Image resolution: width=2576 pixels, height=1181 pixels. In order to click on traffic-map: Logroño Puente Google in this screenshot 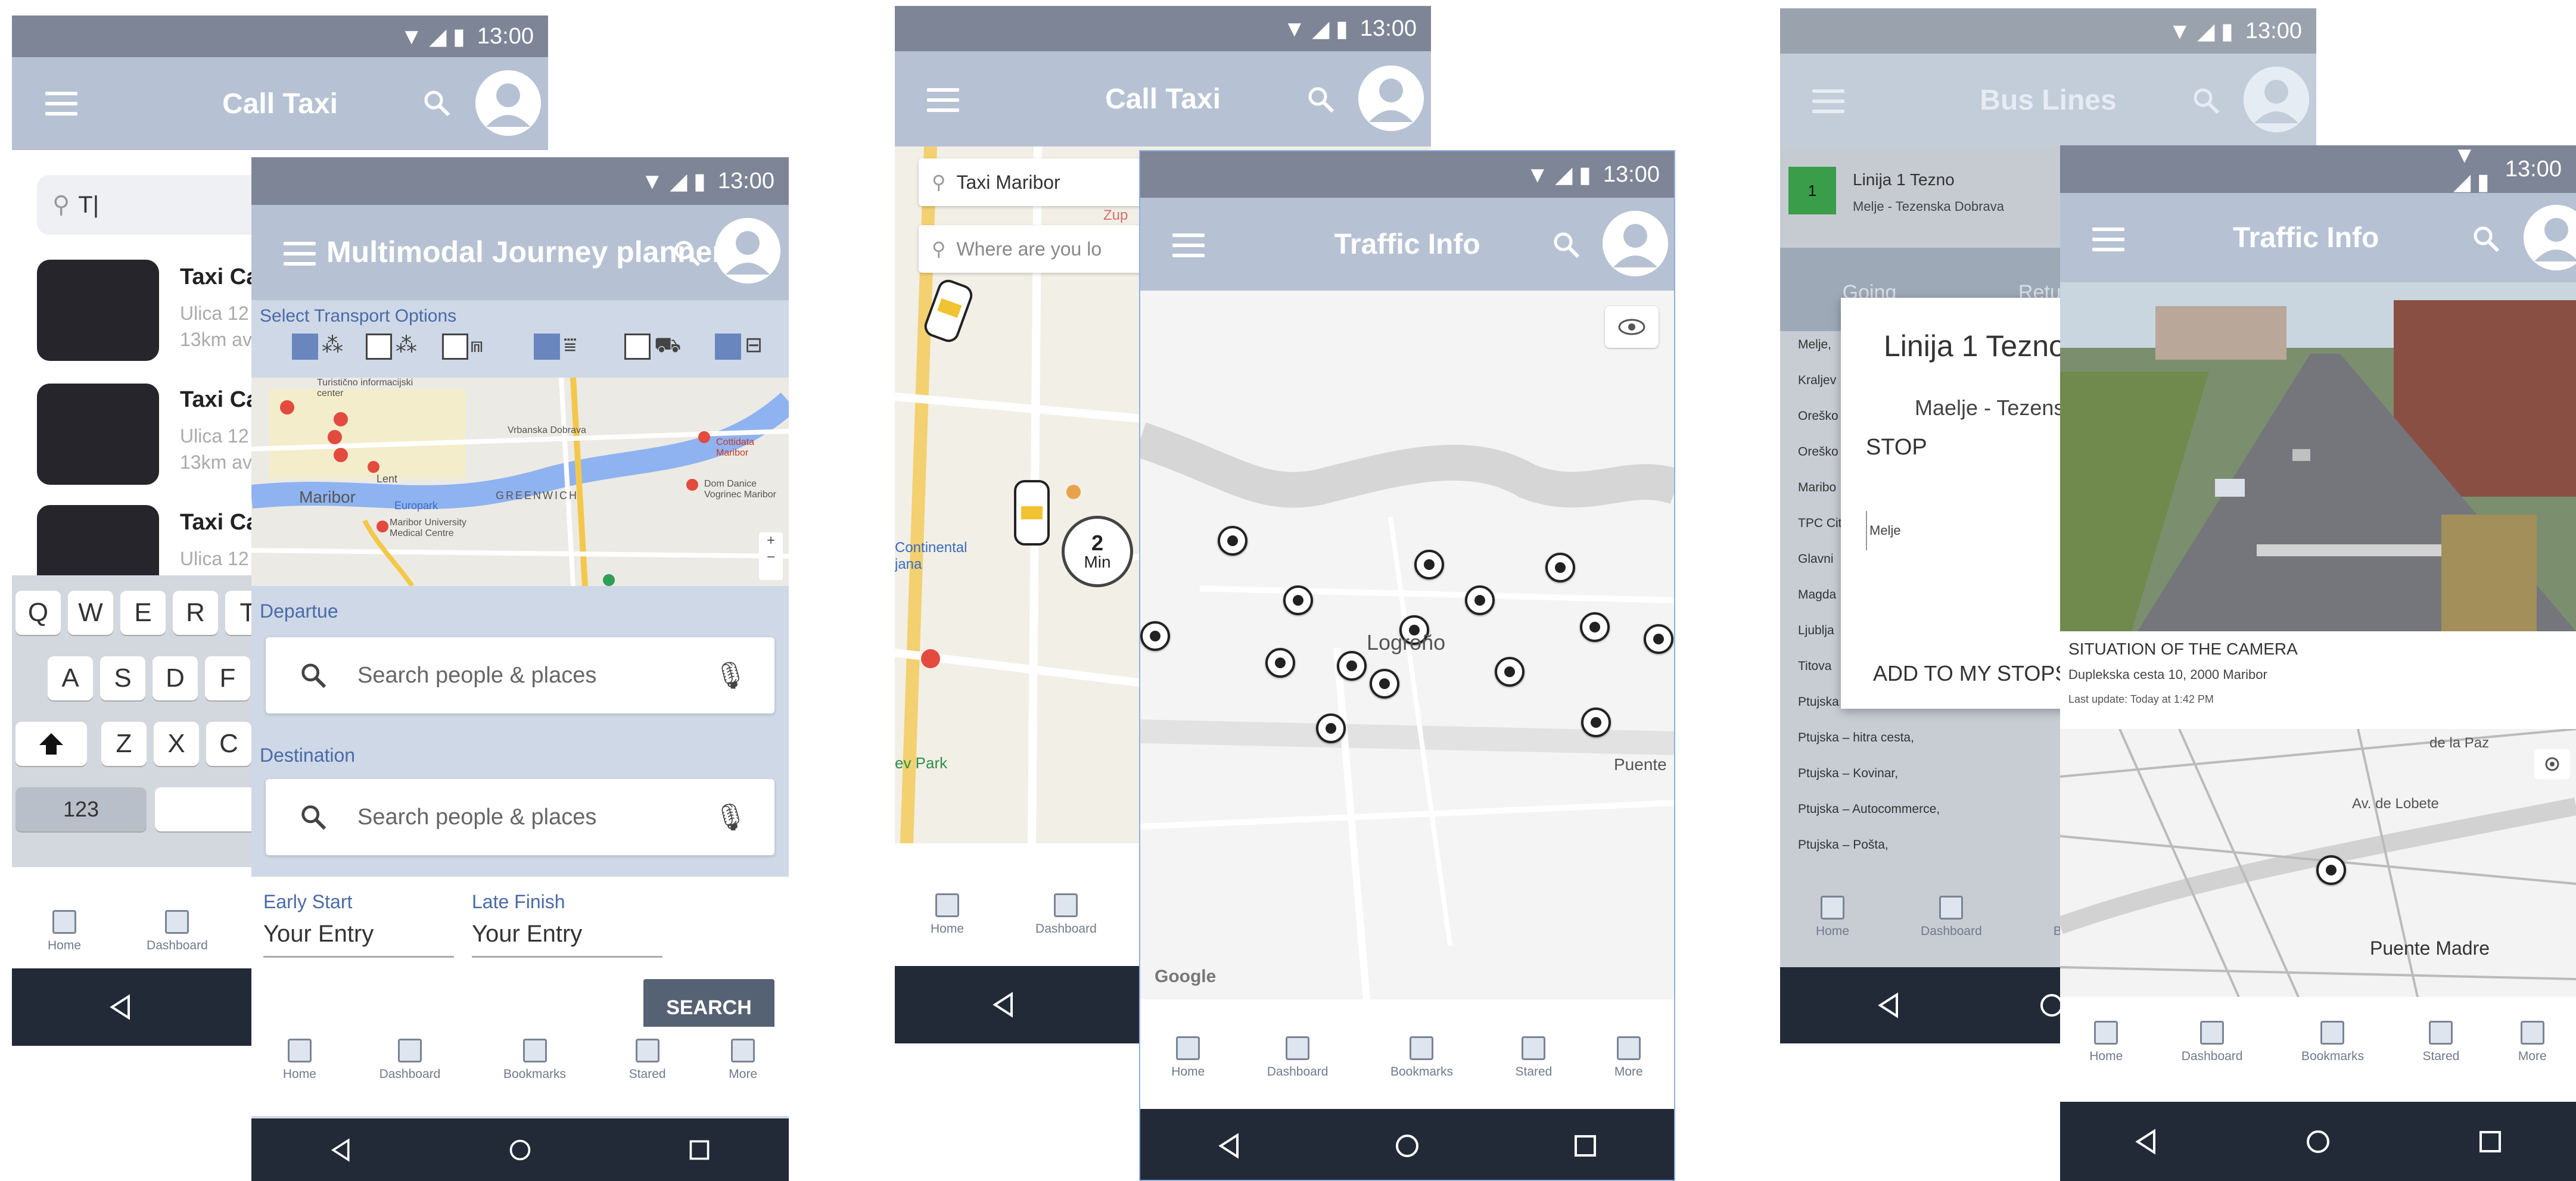, I will do `click(1407, 645)`.